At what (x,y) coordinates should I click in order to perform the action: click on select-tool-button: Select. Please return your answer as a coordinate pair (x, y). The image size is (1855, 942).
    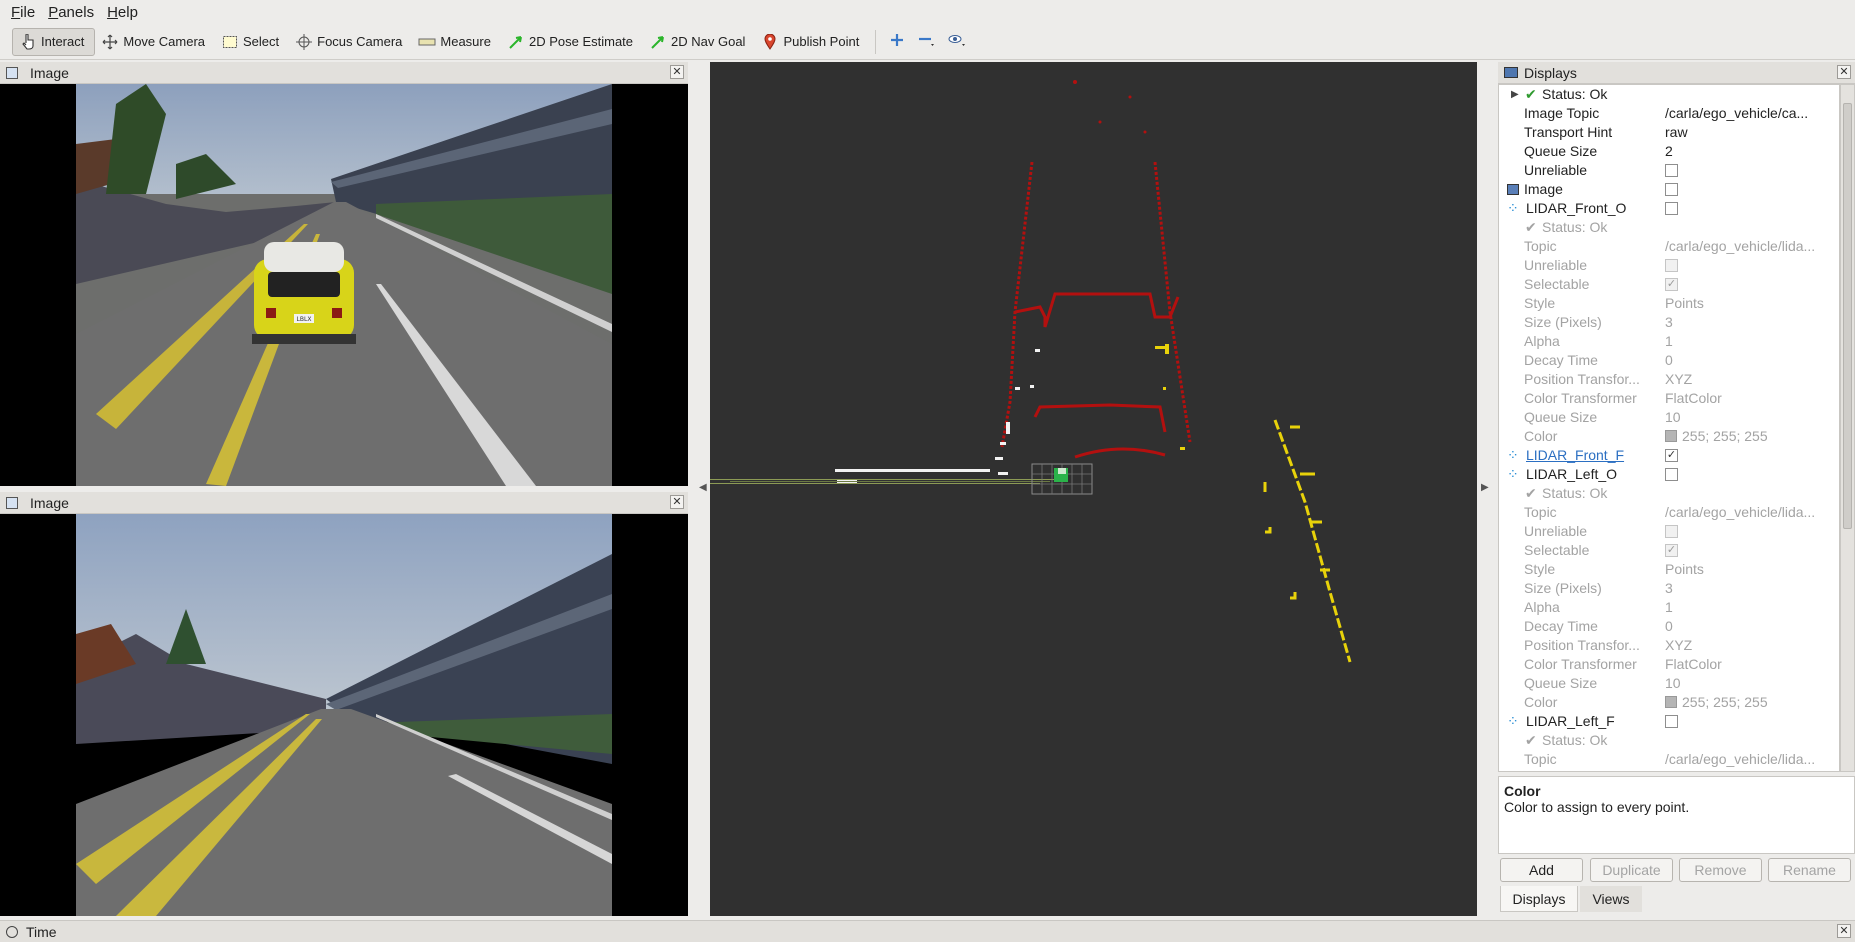
    Looking at the image, I should click on (252, 42).